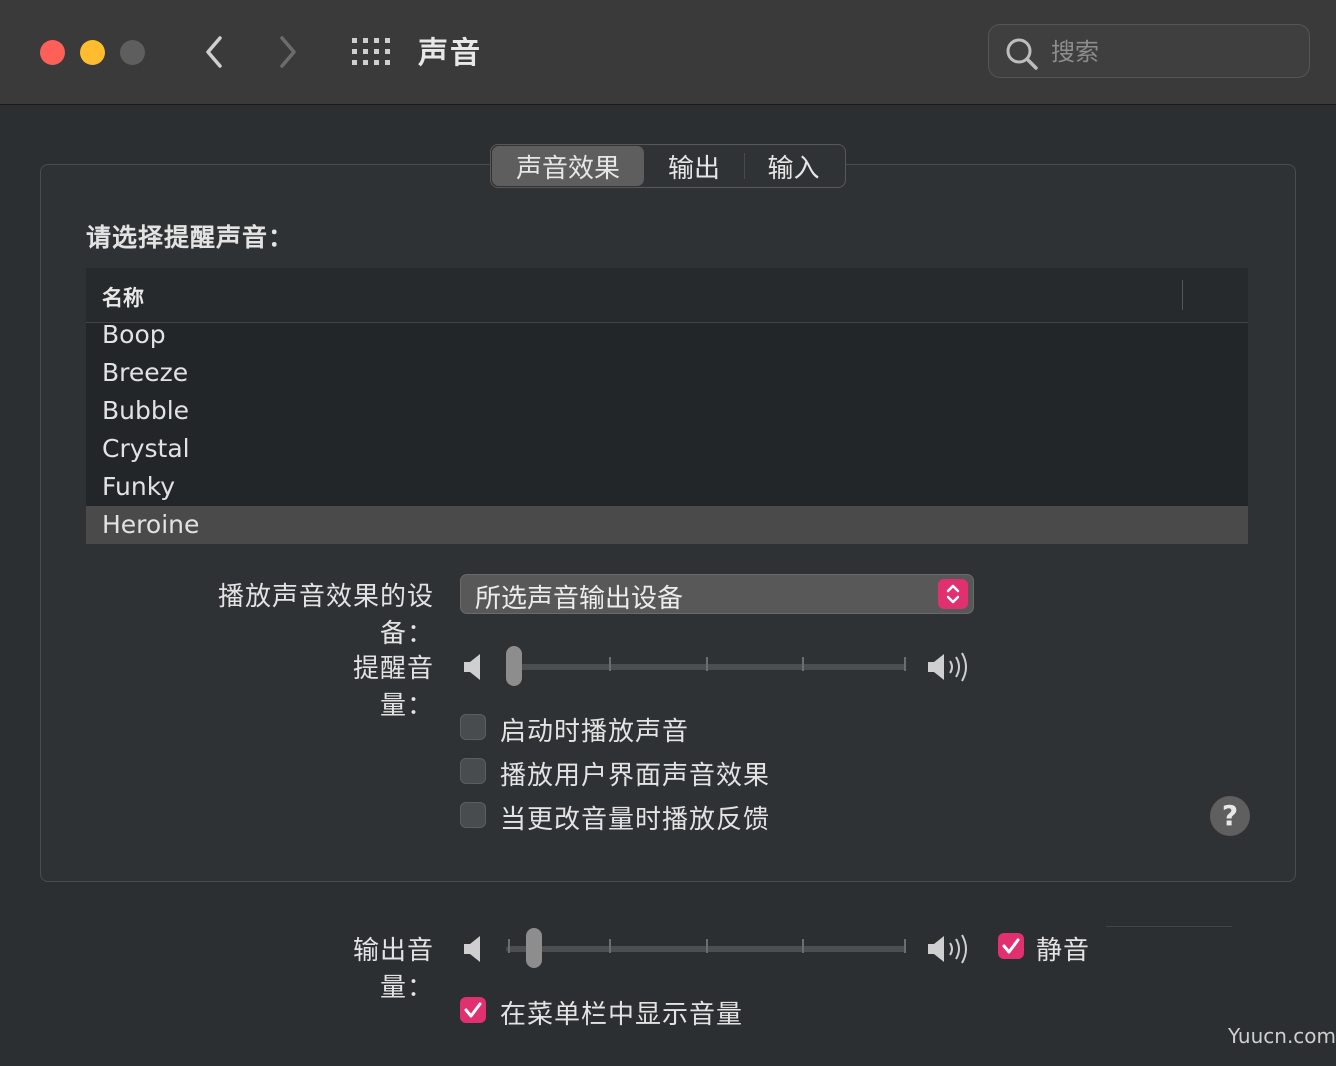 This screenshot has width=1336, height=1066. What do you see at coordinates (473, 815) in the screenshot?
I see `volume-feedback-checkbox` at bounding box center [473, 815].